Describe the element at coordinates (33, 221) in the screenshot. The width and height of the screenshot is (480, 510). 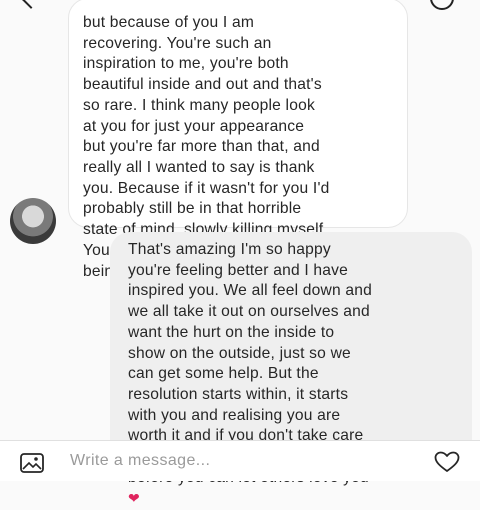
I see `sender-avatar` at that location.